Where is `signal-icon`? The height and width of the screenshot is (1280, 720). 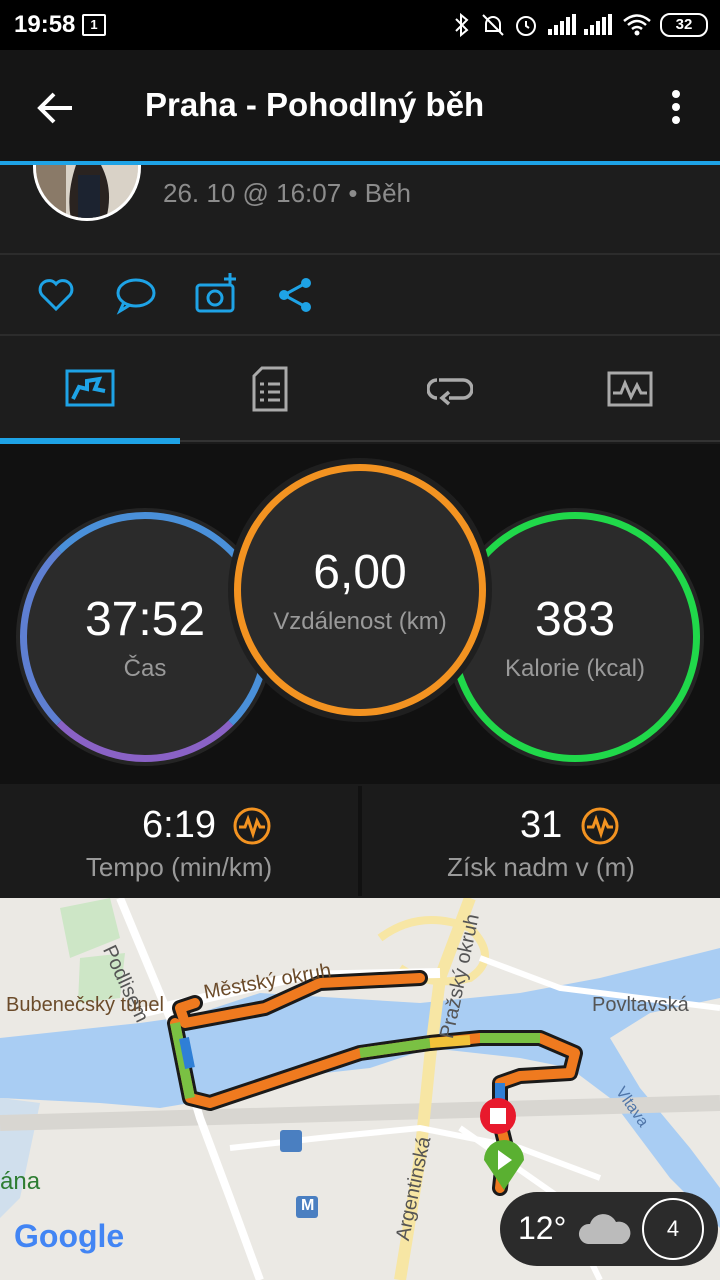
signal-icon is located at coordinates (562, 25).